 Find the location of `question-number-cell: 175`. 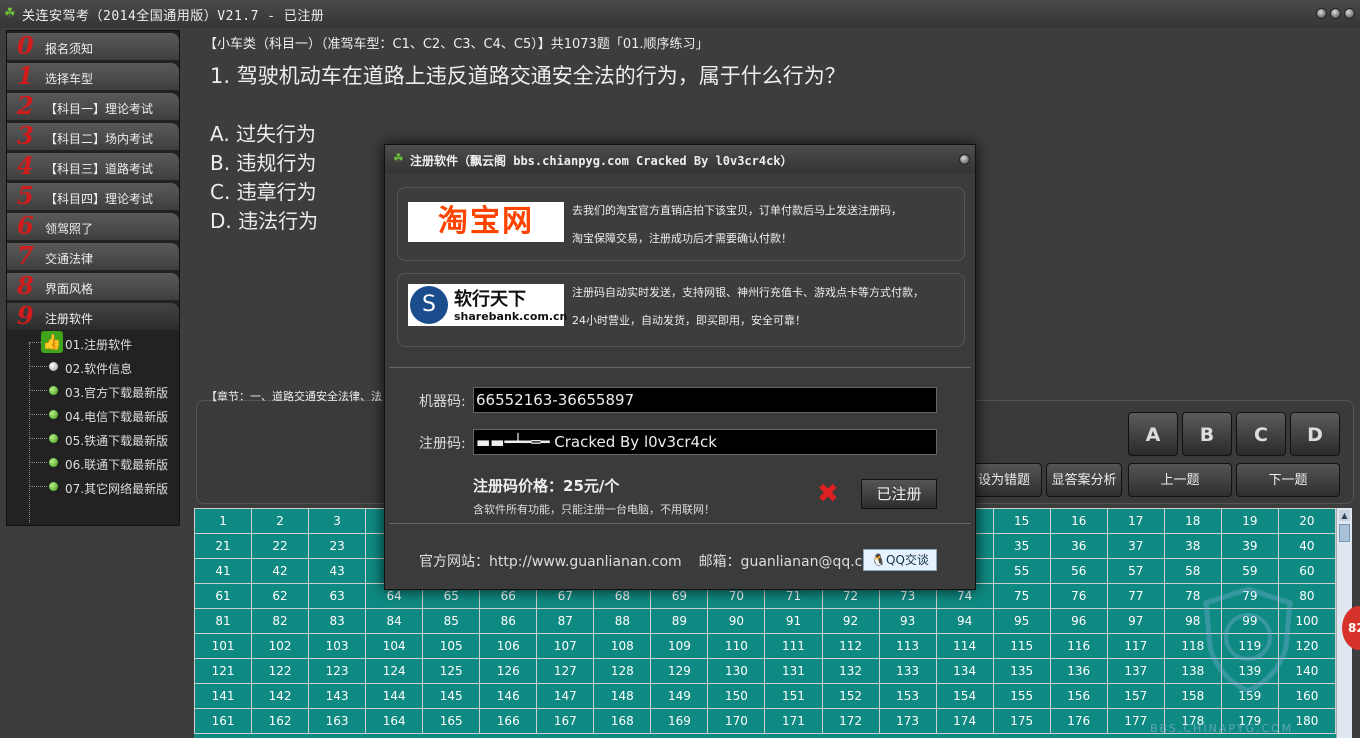

question-number-cell: 175 is located at coordinates (1021, 721).